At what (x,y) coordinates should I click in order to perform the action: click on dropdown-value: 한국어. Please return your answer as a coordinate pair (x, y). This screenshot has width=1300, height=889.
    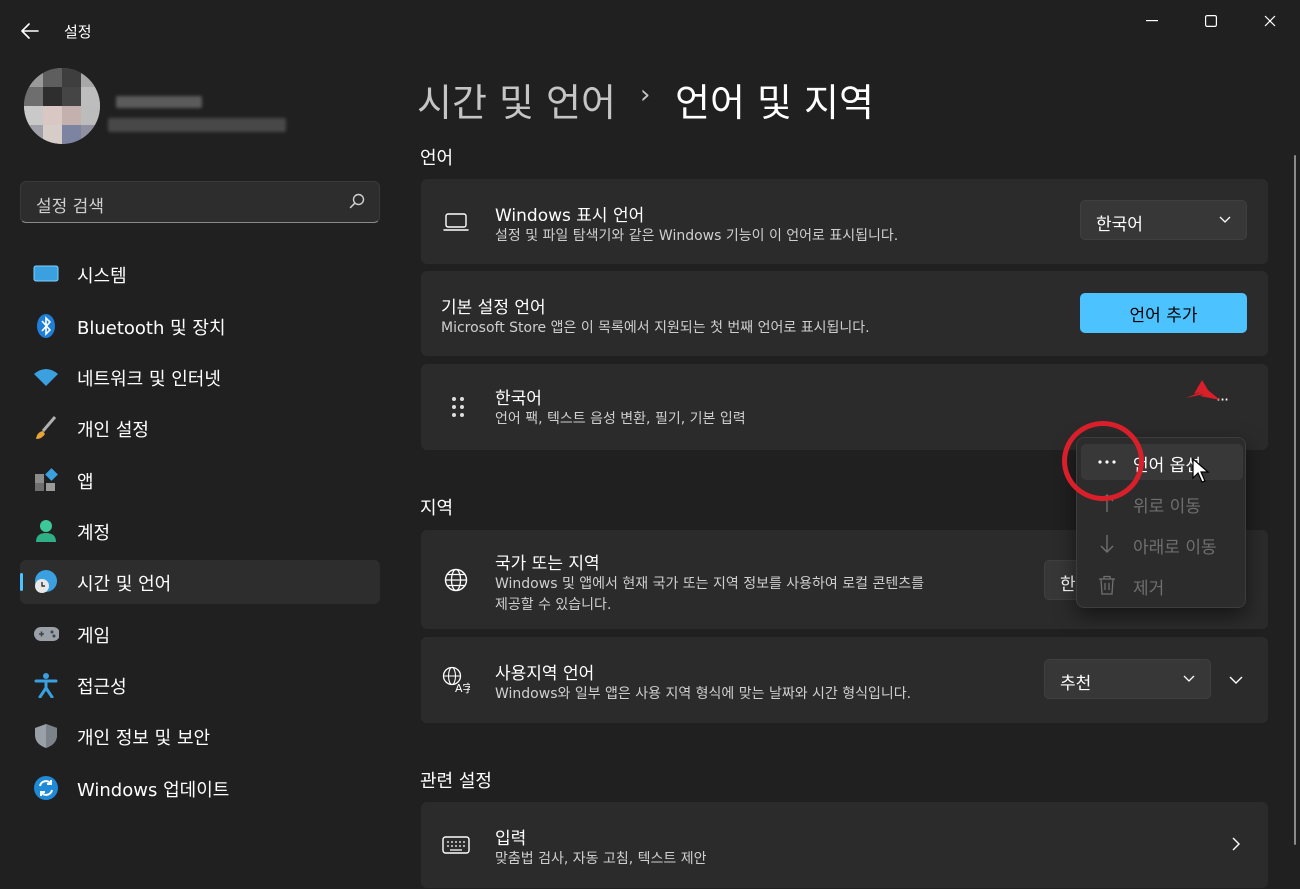
    Looking at the image, I should click on (1119, 225).